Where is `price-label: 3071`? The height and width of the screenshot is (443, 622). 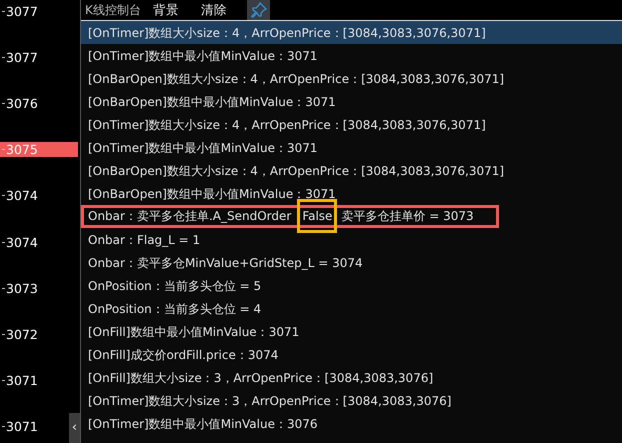
price-label: 3071 is located at coordinates (39, 380).